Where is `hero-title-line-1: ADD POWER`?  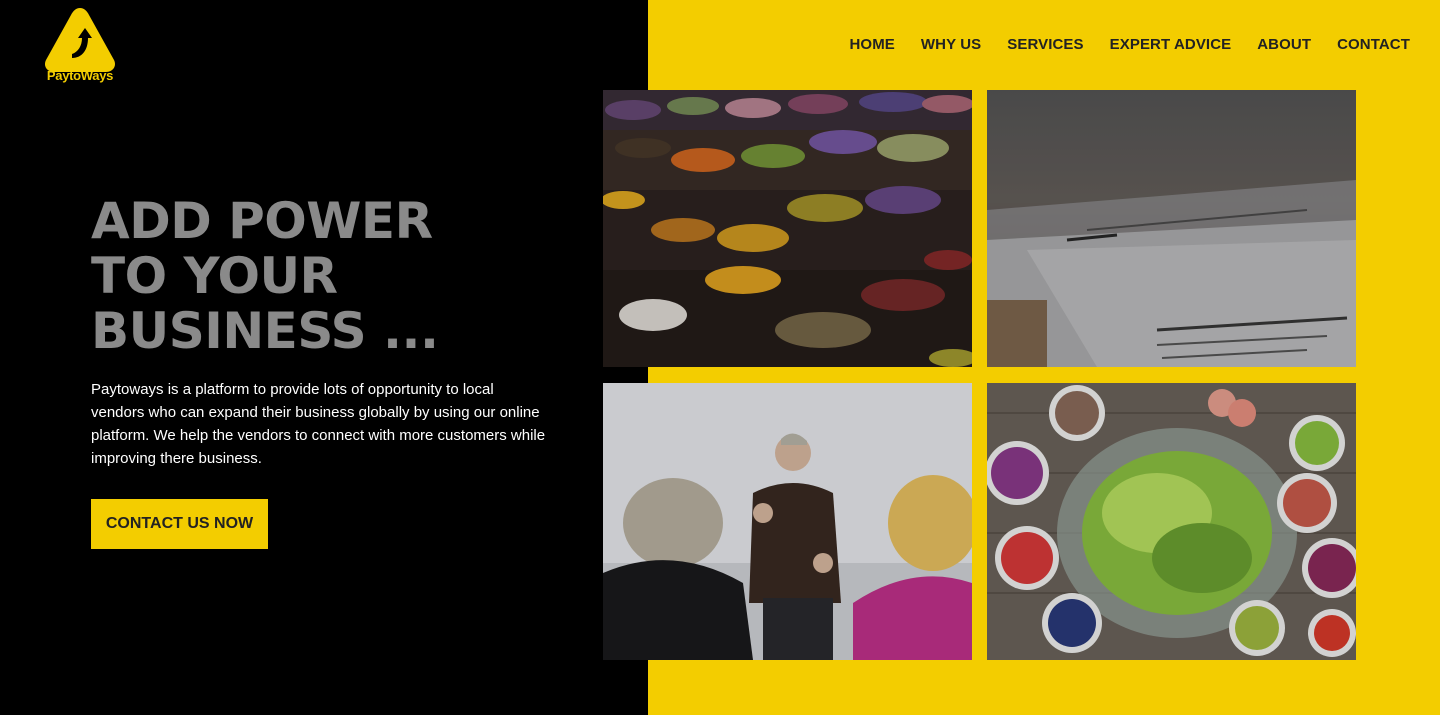
hero-title-line-1: ADD POWER is located at coordinates (262, 221).